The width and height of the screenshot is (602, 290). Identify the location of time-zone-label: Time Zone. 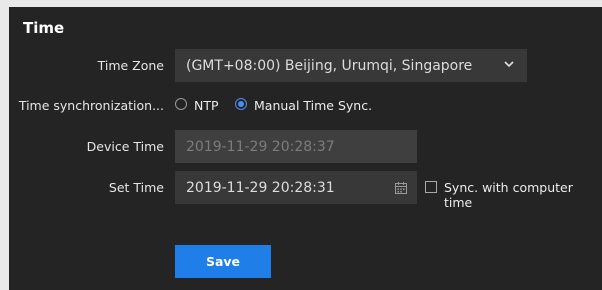
(130, 65).